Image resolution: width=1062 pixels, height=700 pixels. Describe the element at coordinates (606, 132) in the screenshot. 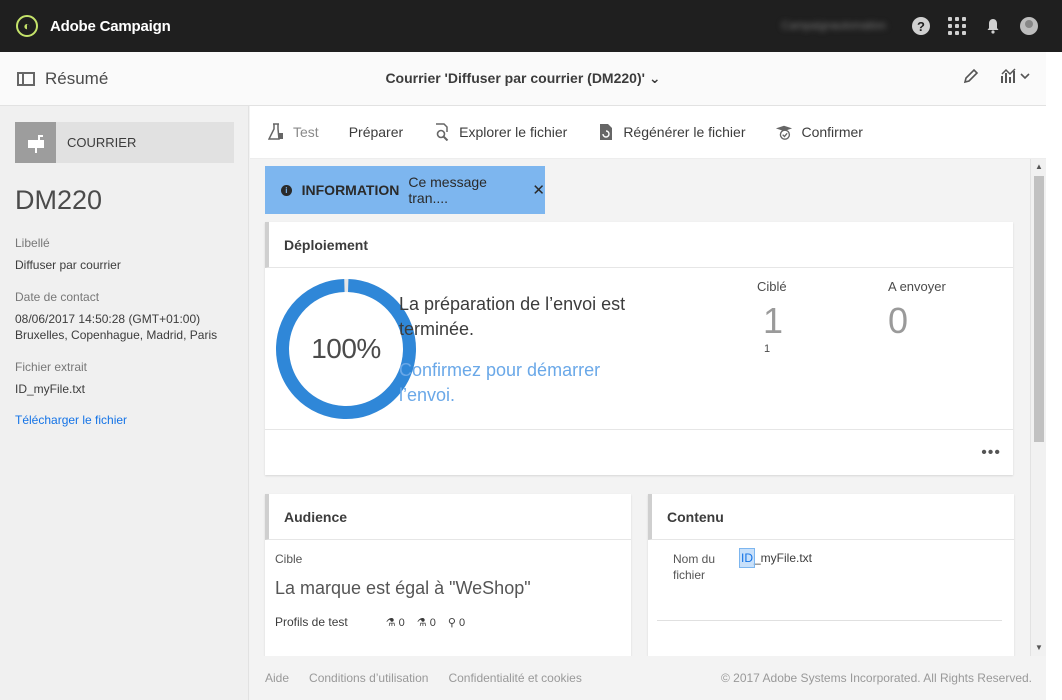

I see `file-refresh-icon` at that location.